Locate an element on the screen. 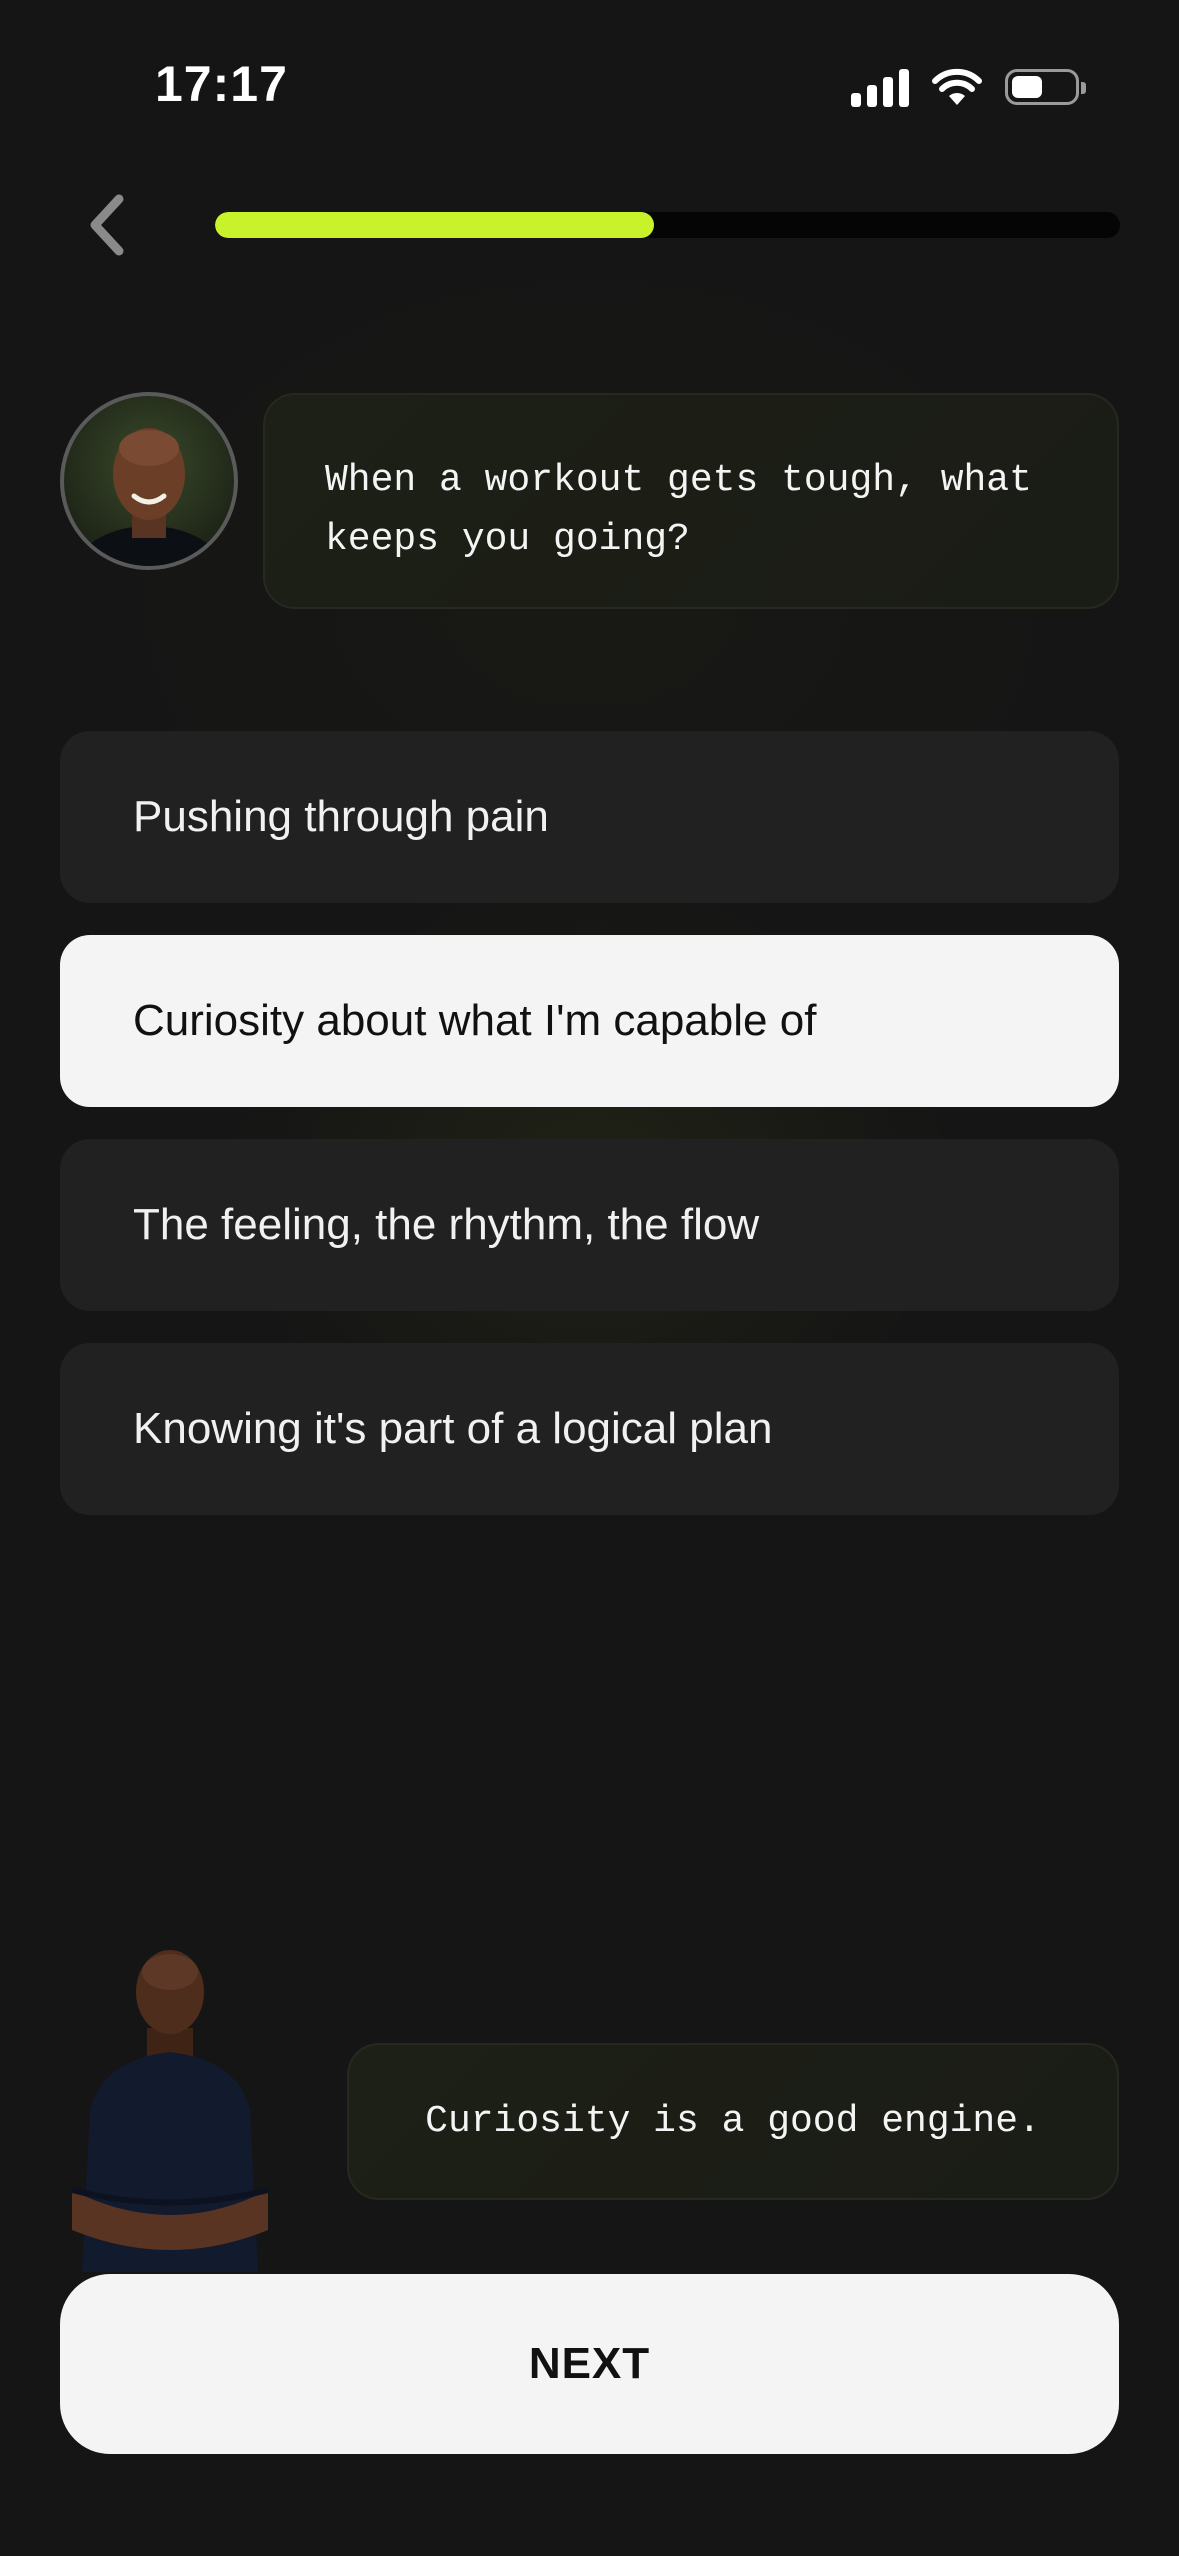 Image resolution: width=1179 pixels, height=2556 pixels. option-logical-plan: Knowing it's part of a logical plan is located at coordinates (589, 1429).